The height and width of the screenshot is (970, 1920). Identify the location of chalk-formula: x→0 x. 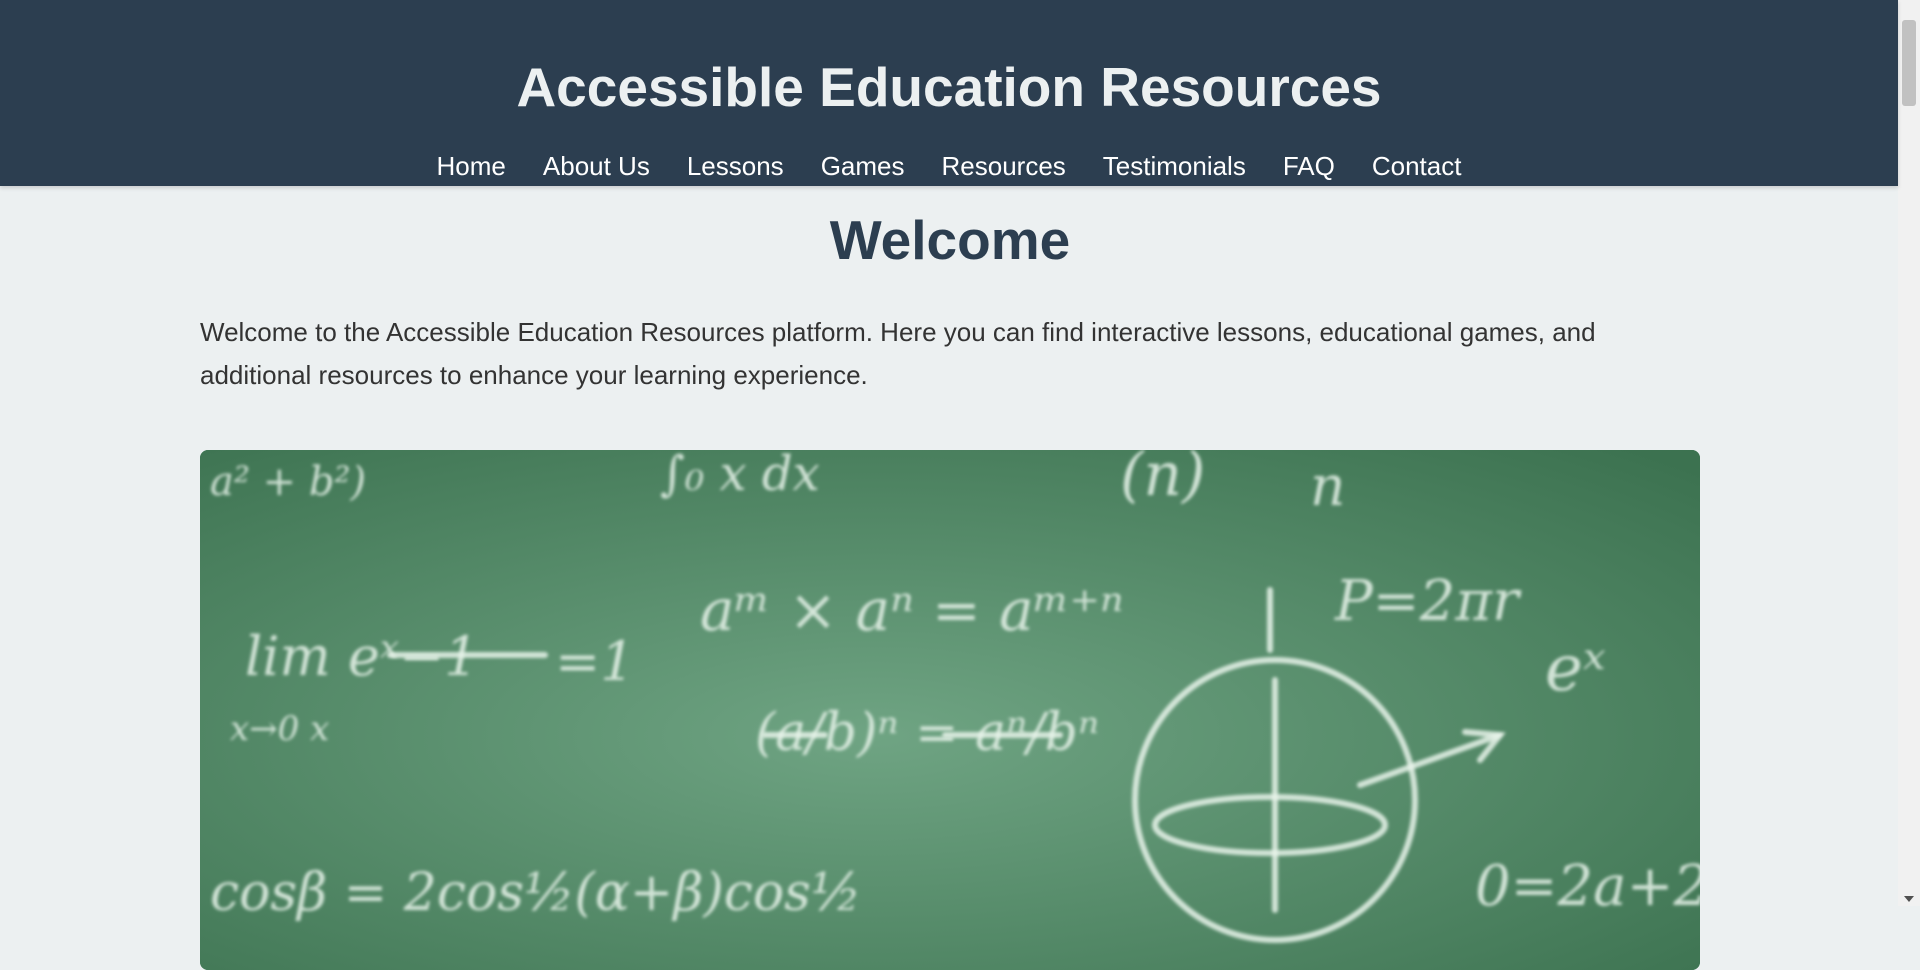
(279, 729).